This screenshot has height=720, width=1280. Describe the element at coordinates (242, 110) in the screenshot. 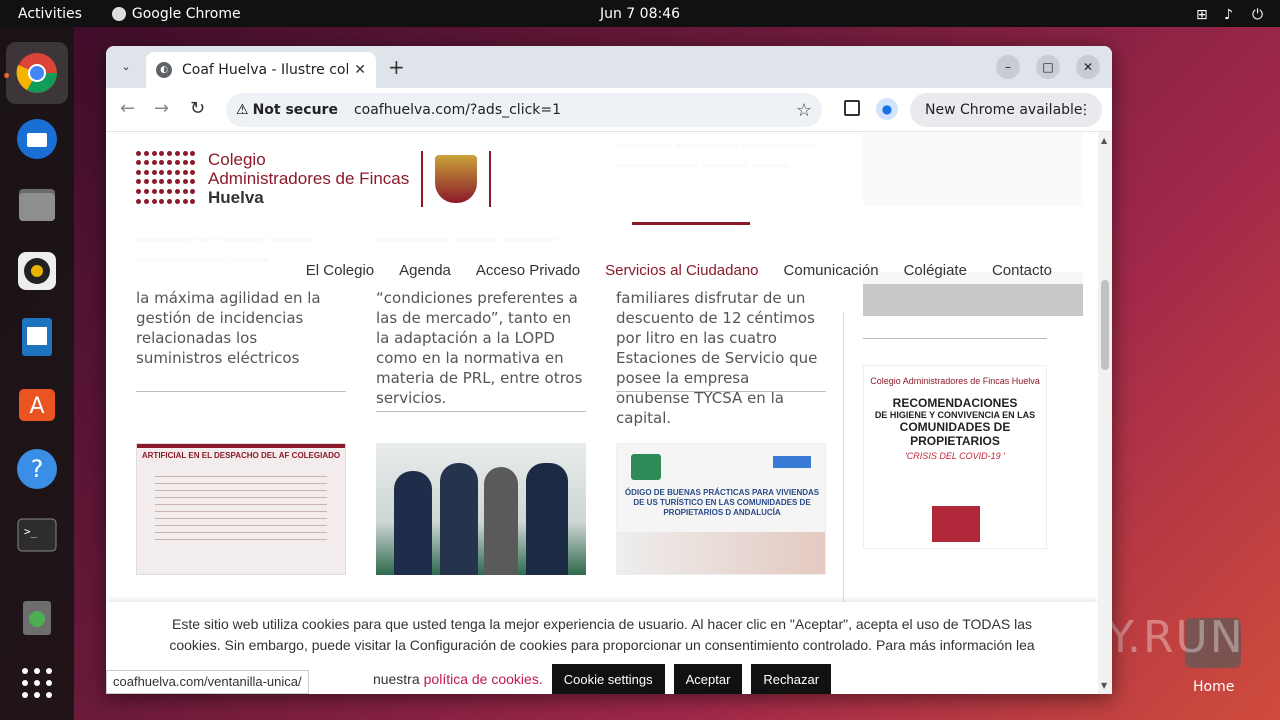

I see `warning-icon: ⚠` at that location.